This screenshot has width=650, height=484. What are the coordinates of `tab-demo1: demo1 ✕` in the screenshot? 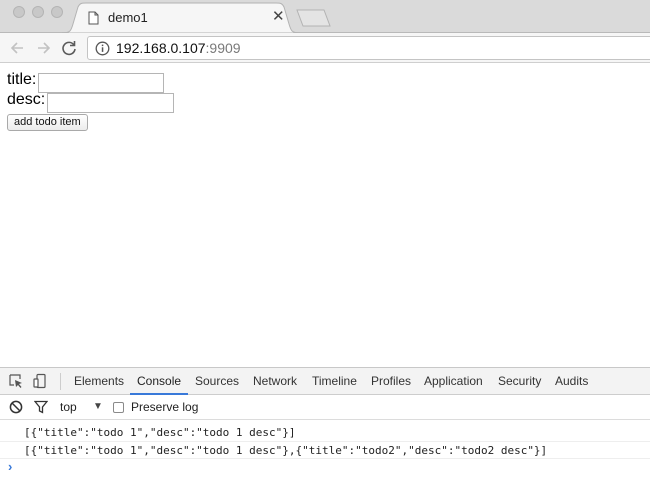 It's located at (184, 18).